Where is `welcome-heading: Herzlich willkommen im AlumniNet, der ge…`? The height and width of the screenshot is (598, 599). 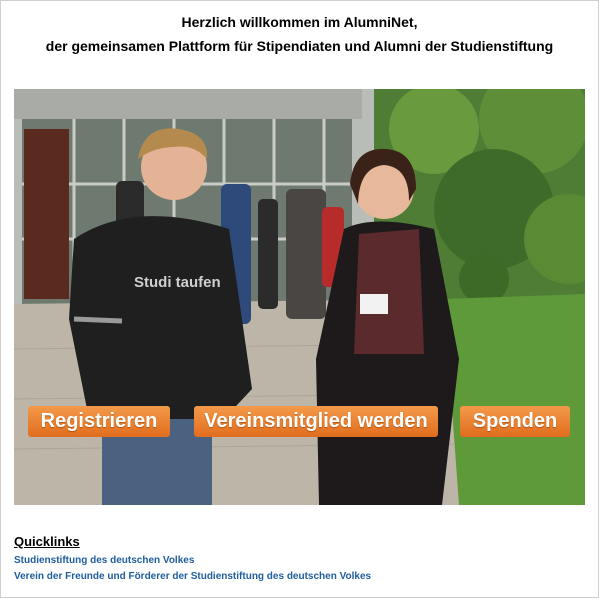
welcome-heading: Herzlich willkommen im AlumniNet, der ge… is located at coordinates (299, 34).